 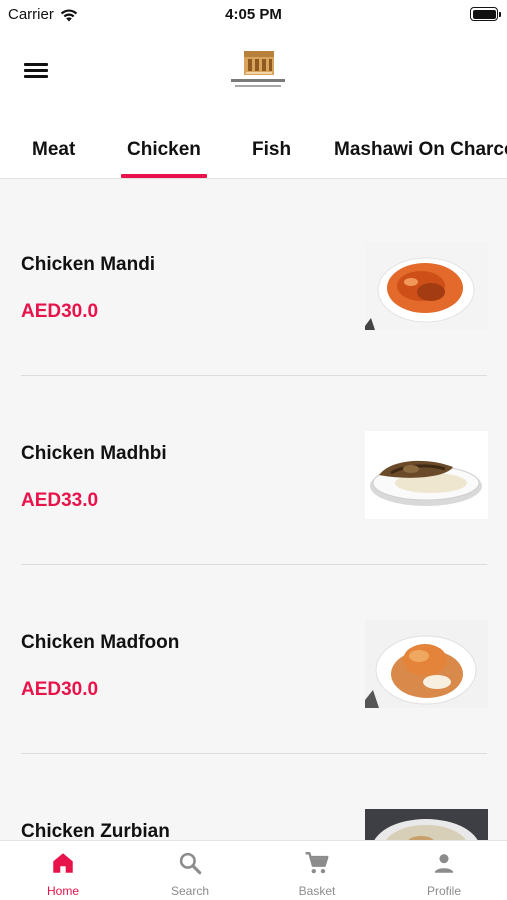 I want to click on home-icon, so click(x=63, y=863).